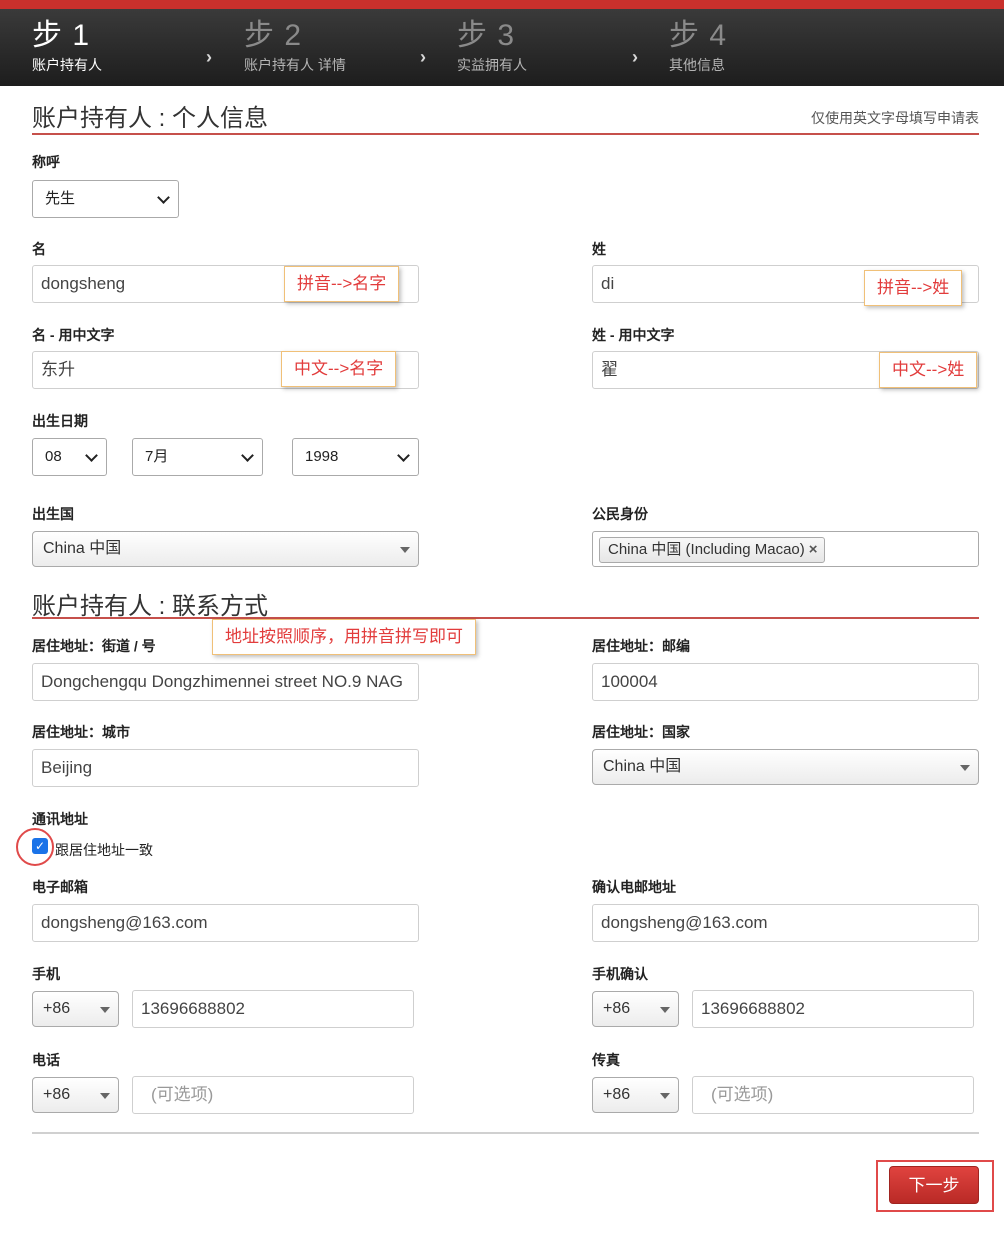 This screenshot has height=1250, width=1004. What do you see at coordinates (273, 1009) in the screenshot?
I see `mobile-input: 13696688802` at bounding box center [273, 1009].